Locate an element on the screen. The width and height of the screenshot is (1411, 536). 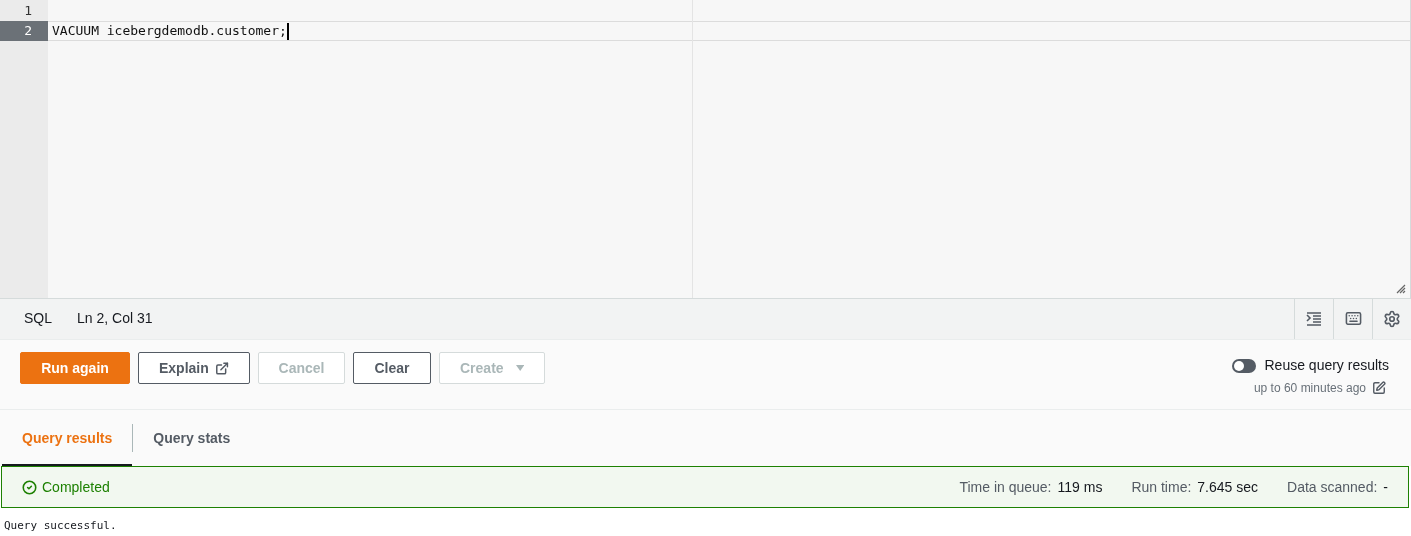
toggle-switch is located at coordinates (1244, 365).